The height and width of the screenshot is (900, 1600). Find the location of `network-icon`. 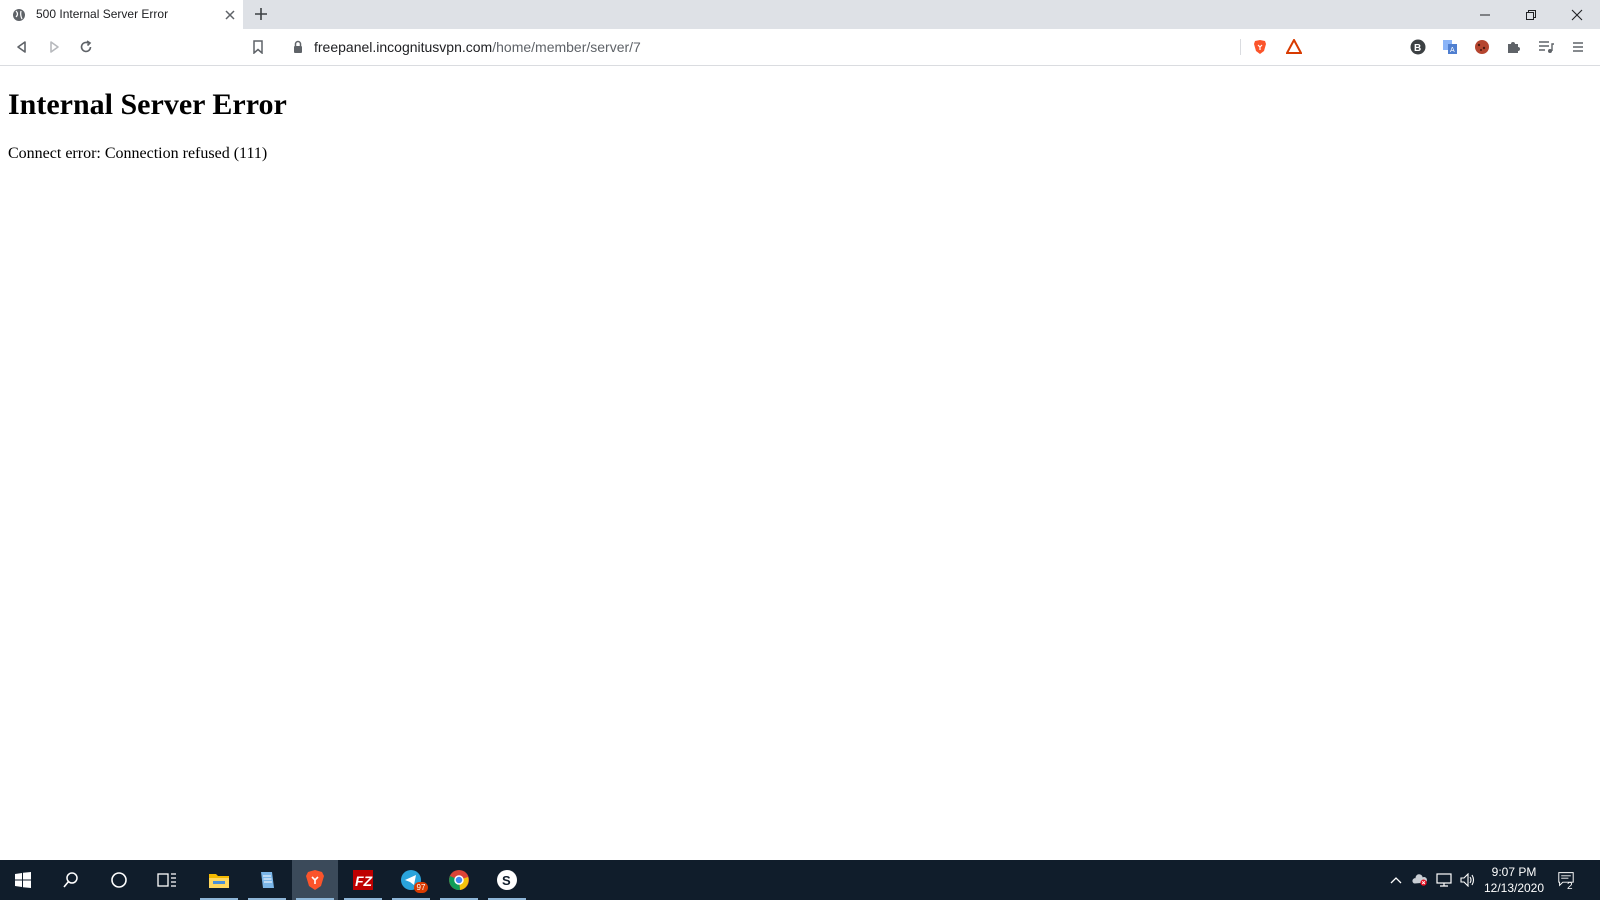

network-icon is located at coordinates (1444, 880).